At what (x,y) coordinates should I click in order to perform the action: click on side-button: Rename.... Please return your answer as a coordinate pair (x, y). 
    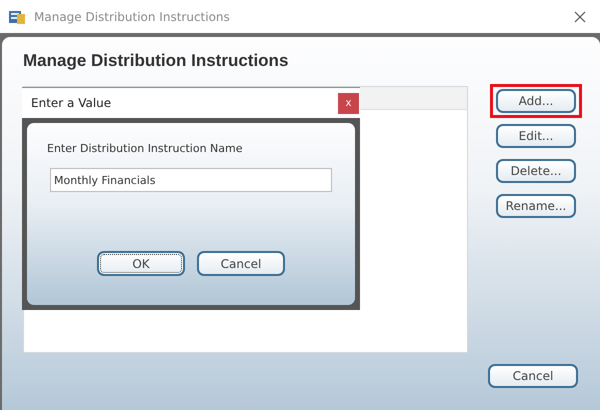
    Looking at the image, I should click on (536, 206).